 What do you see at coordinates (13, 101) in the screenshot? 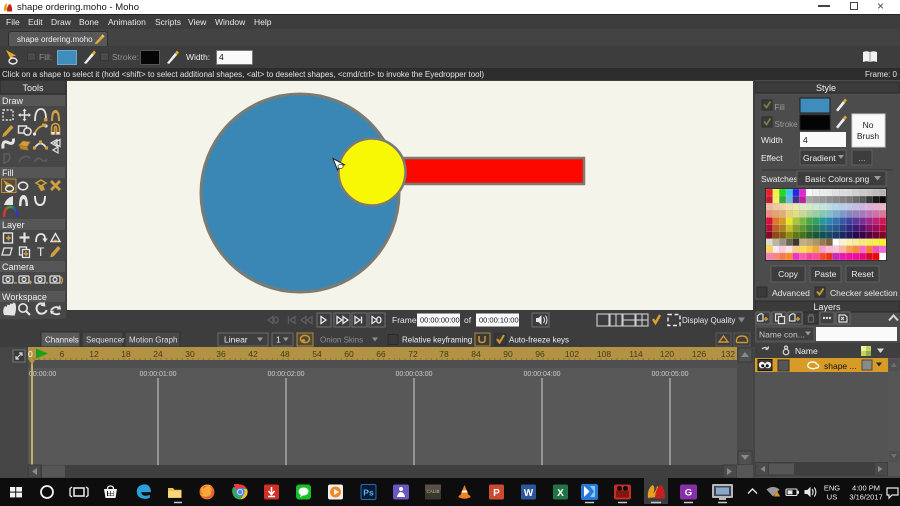
I see `svg-text: Draw` at bounding box center [13, 101].